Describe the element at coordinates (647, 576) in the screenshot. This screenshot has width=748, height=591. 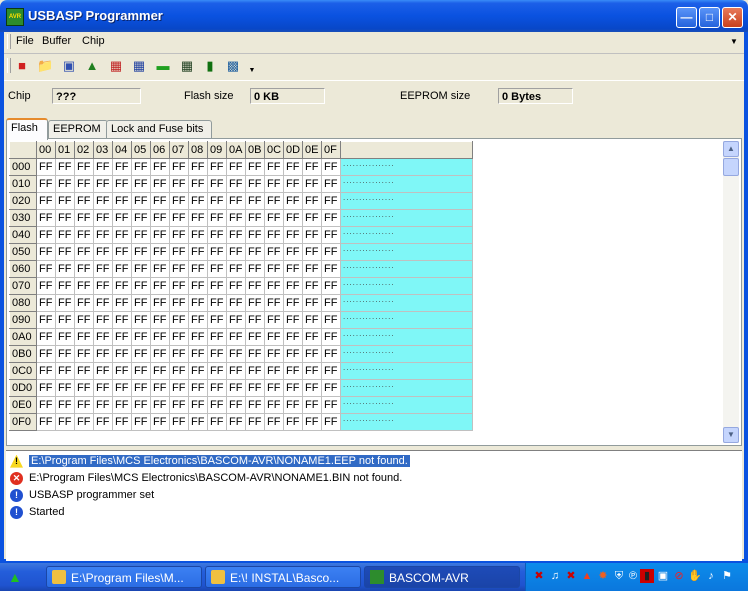
I see `app-tray-icon: ▮` at that location.